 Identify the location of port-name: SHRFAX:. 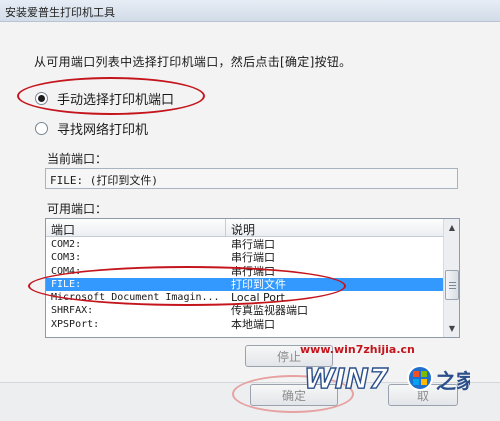
(72, 311).